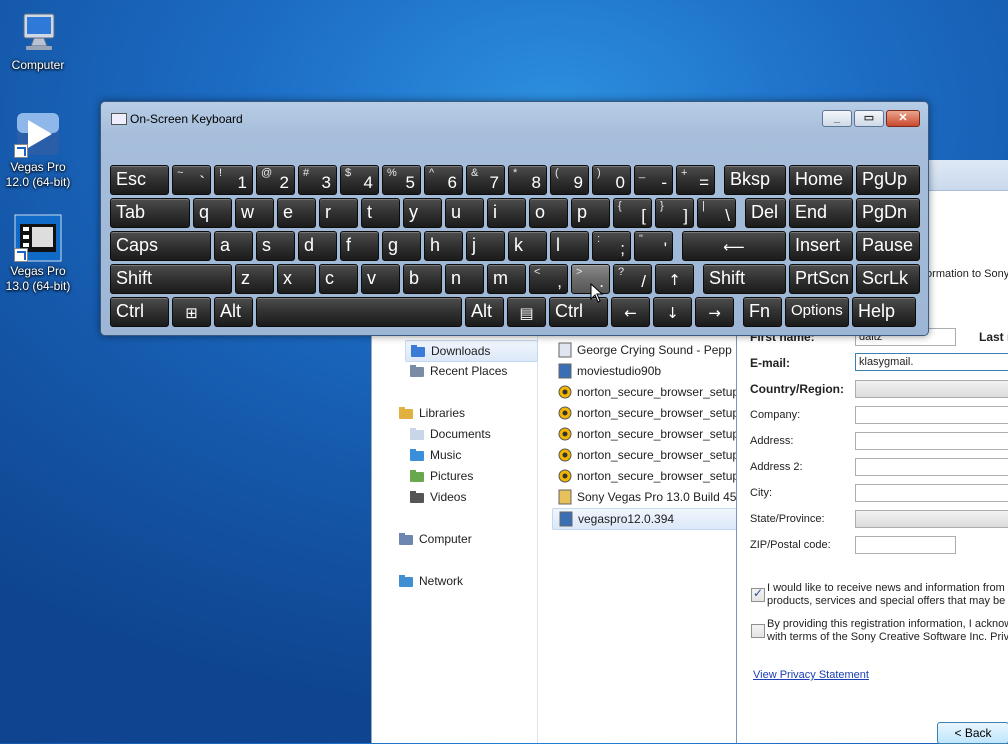 The image size is (1008, 744). What do you see at coordinates (38, 150) in the screenshot?
I see `desktop-icon-vegas-pro-12: Vegas Pro 12.0 (64-bit)` at bounding box center [38, 150].